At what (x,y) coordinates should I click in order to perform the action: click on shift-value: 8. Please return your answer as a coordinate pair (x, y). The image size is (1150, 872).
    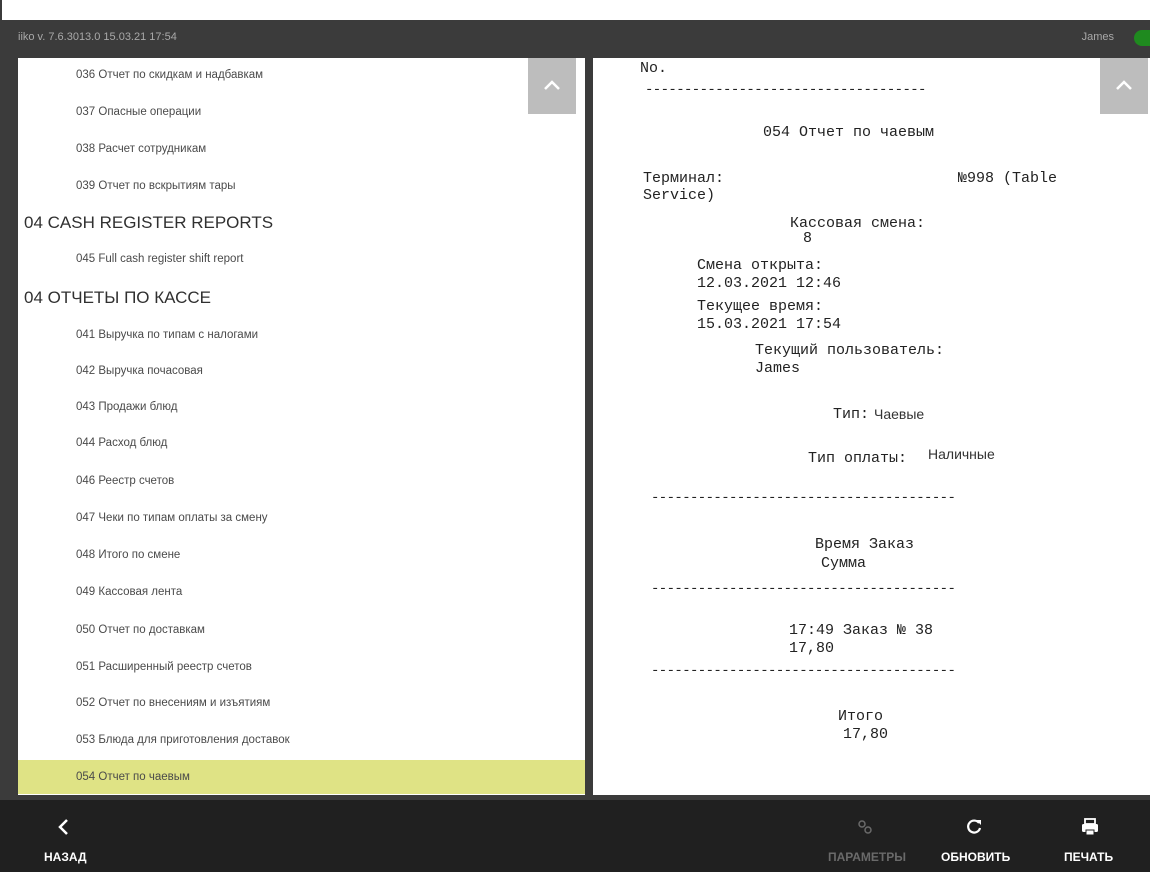
    Looking at the image, I should click on (808, 238).